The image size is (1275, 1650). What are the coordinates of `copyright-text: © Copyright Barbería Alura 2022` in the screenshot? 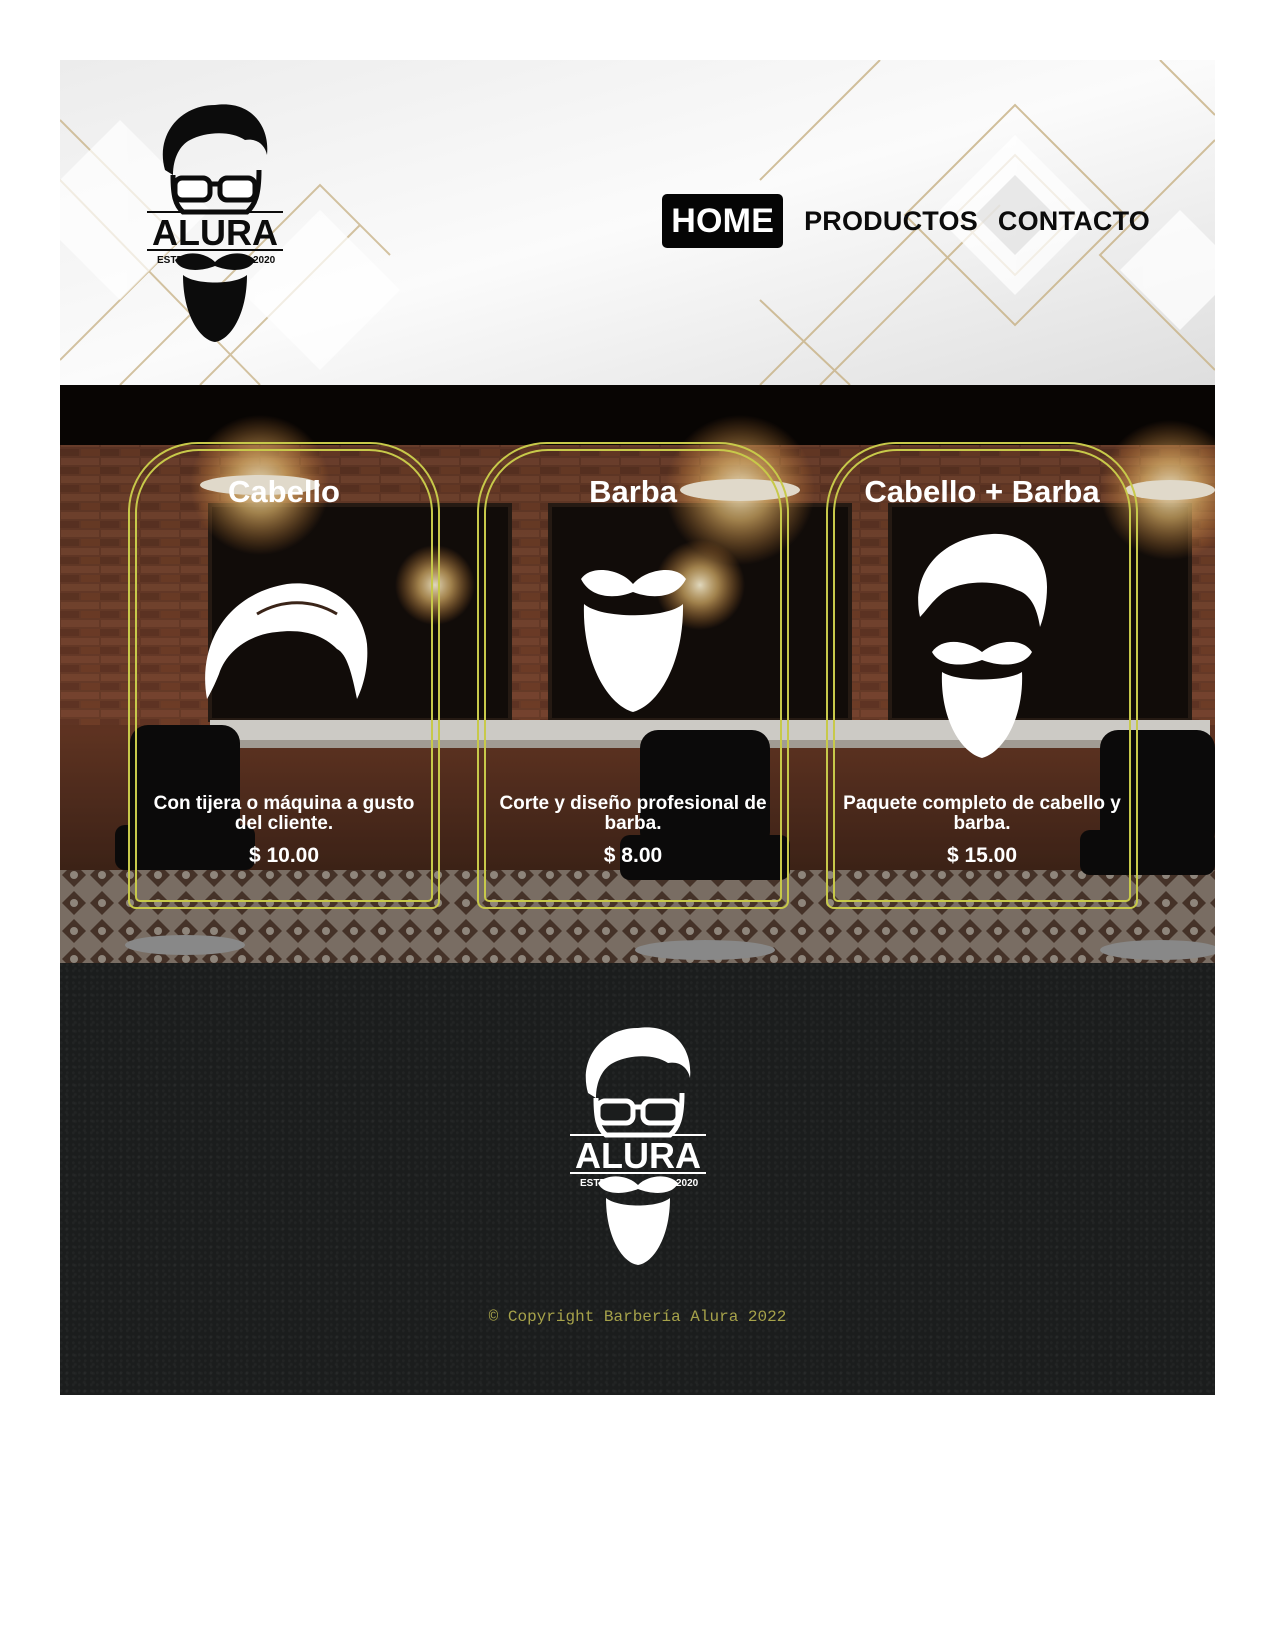 It's located at (637, 1317).